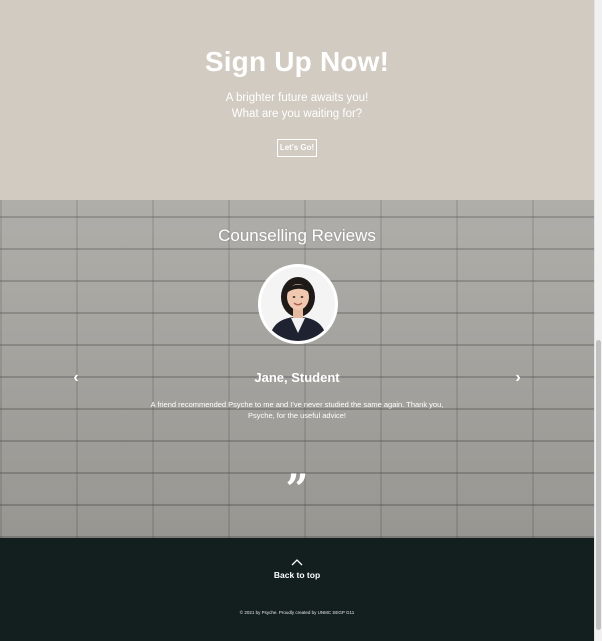  I want to click on reviewer-portrait, so click(298, 304).